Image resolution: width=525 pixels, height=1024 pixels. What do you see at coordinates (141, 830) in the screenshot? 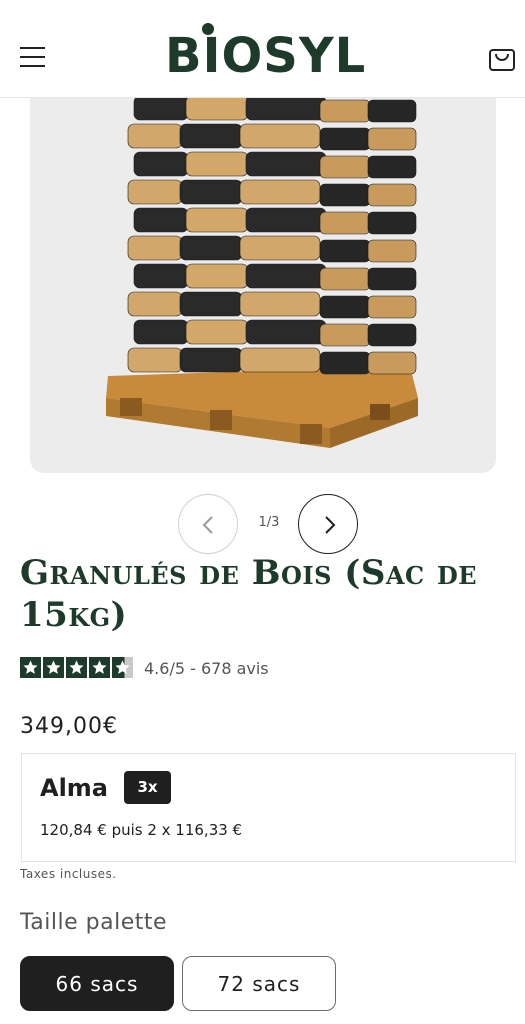
I see `alma-installment-detail: 120,84 € puis 2 x 116,33 €` at bounding box center [141, 830].